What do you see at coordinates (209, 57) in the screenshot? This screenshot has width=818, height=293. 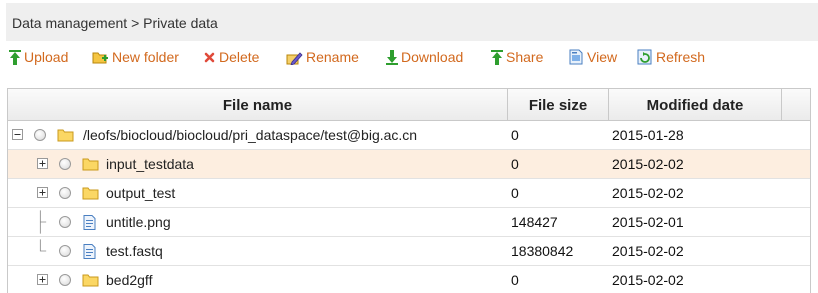 I see `x-icon` at bounding box center [209, 57].